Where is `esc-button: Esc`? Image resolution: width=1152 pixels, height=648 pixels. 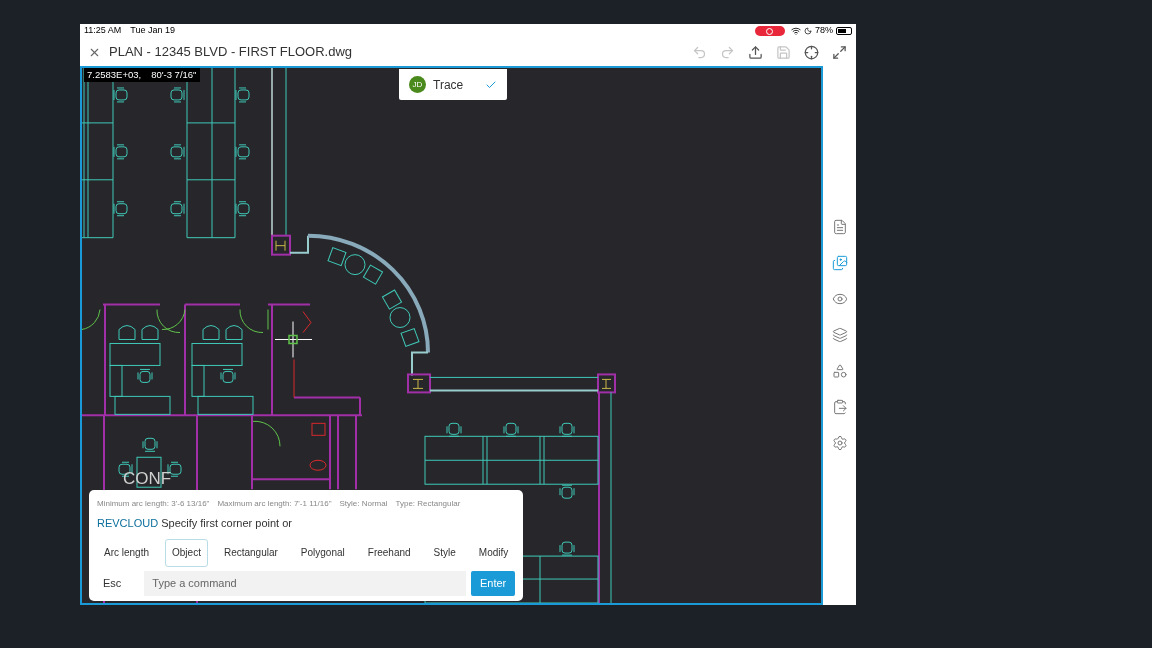 esc-button: Esc is located at coordinates (114, 583).